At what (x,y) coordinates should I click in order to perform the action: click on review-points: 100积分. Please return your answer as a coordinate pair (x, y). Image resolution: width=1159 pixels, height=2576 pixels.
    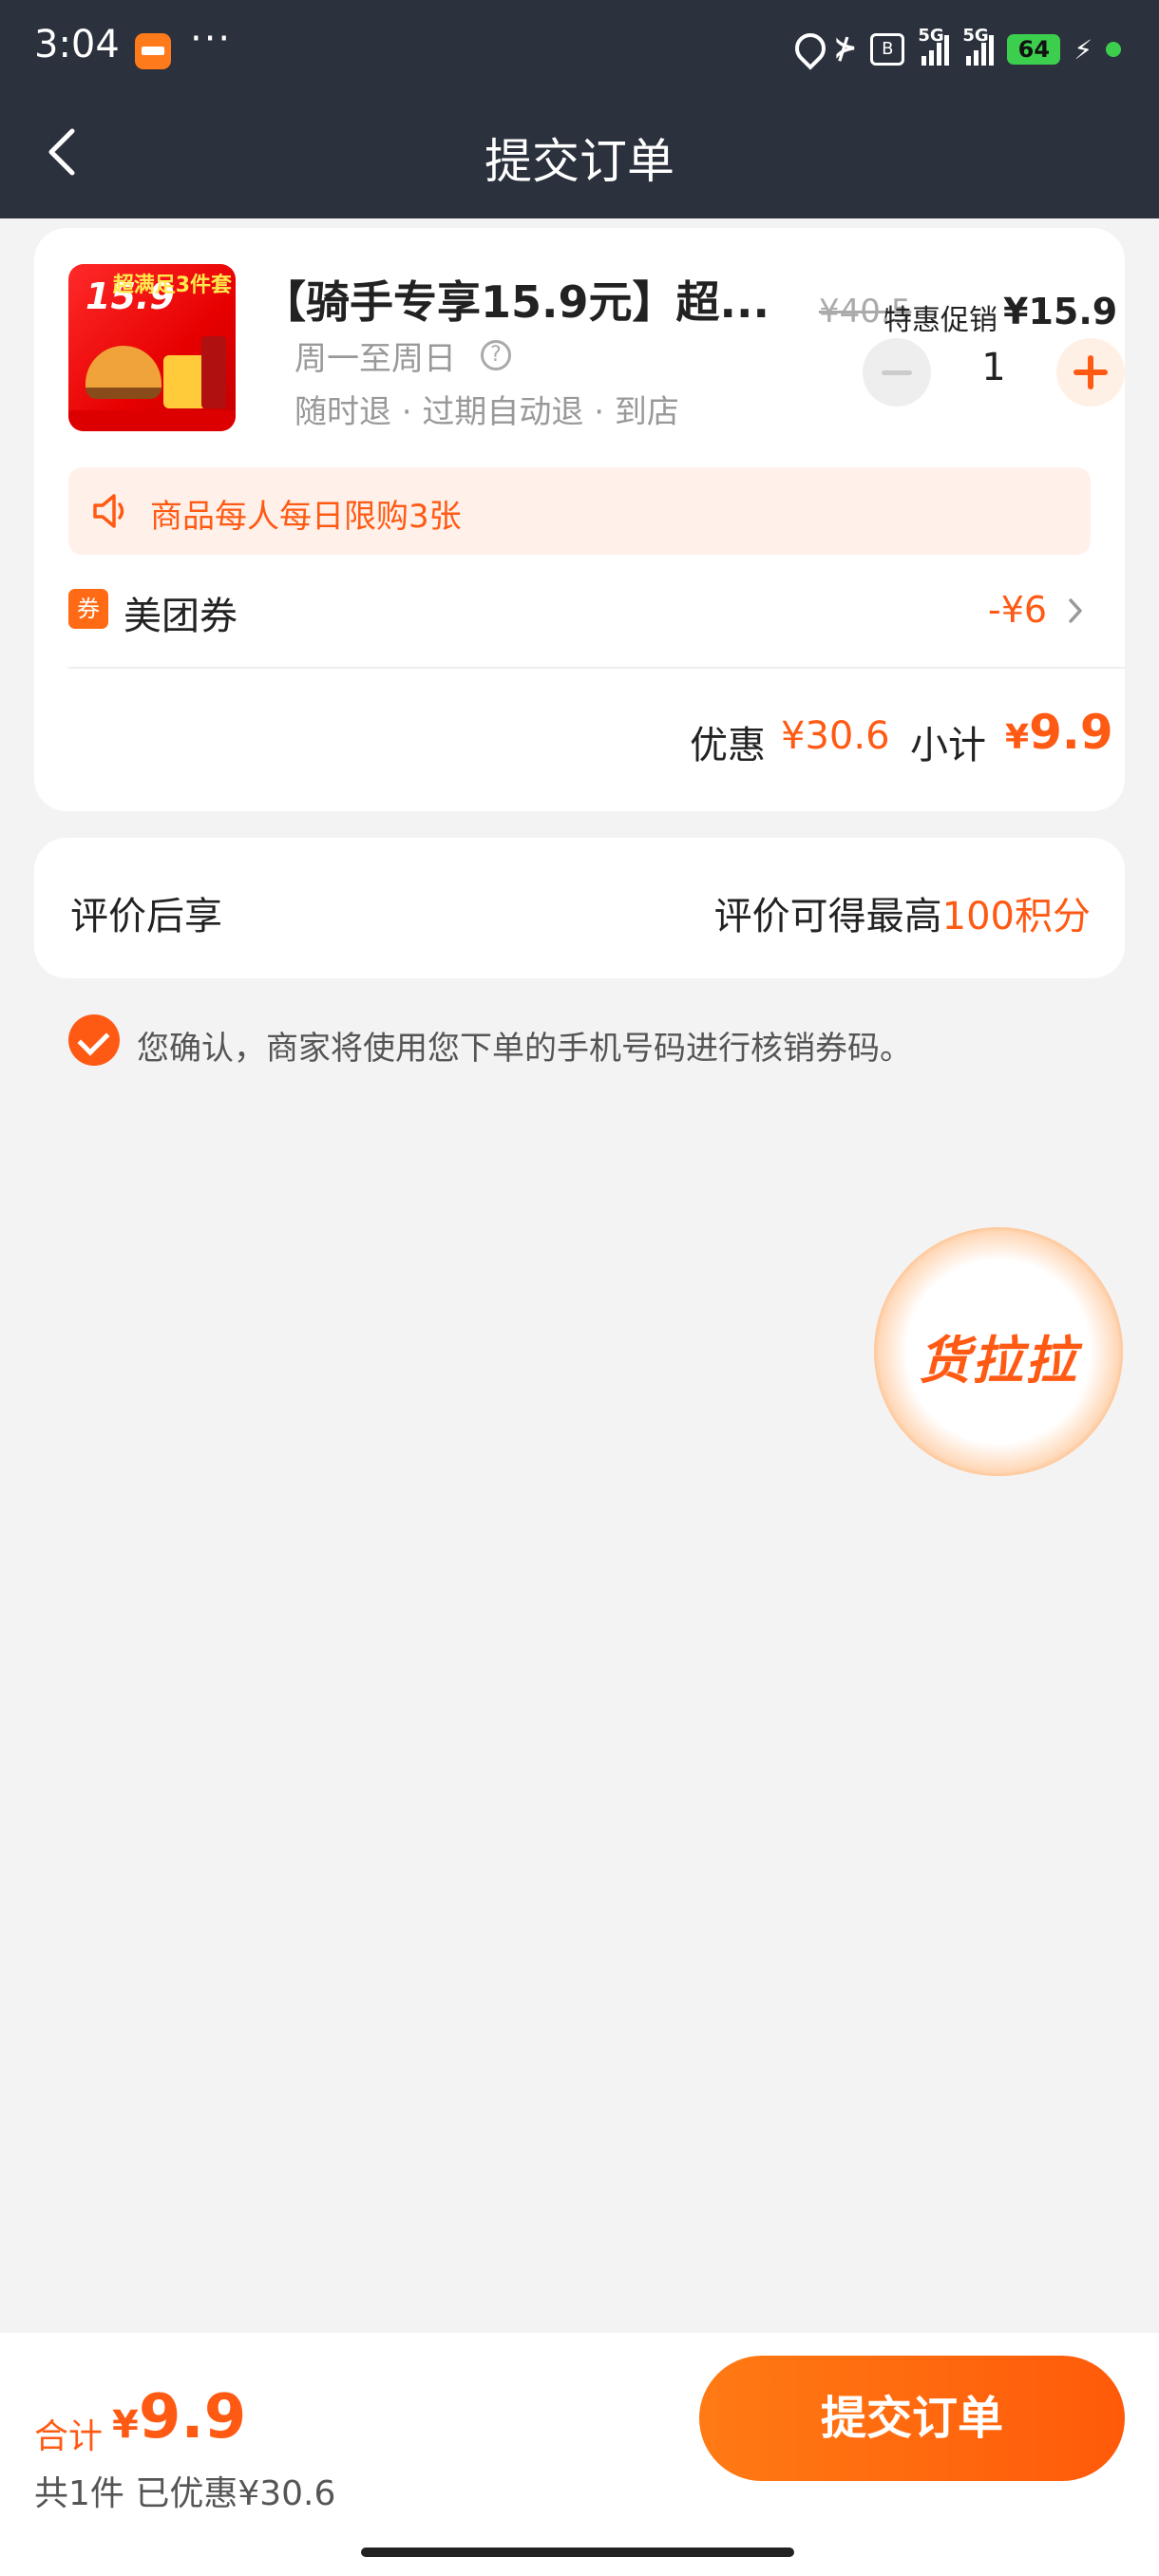
    Looking at the image, I should click on (1016, 916).